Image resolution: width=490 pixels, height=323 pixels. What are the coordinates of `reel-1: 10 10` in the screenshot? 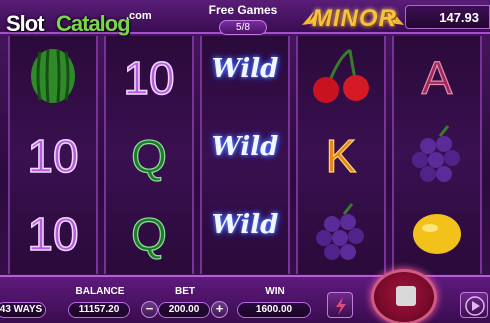 It's located at (53, 155).